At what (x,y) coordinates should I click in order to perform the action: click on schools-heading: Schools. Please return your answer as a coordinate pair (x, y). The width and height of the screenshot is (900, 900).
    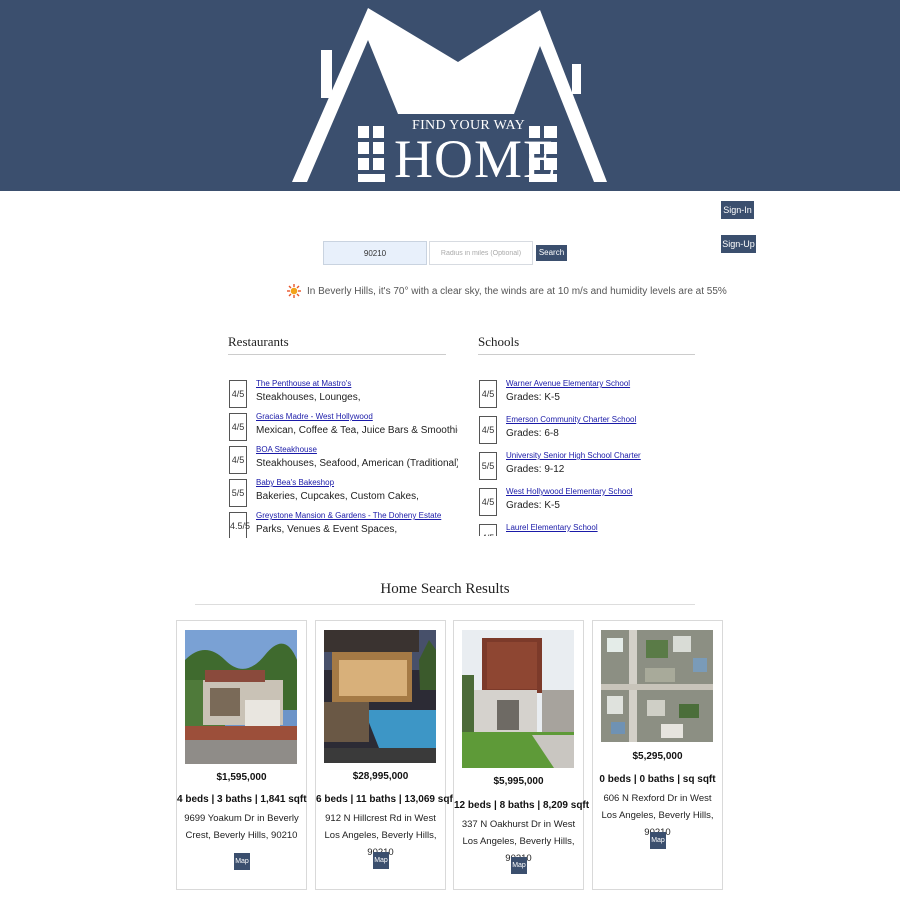
    Looking at the image, I should click on (499, 341).